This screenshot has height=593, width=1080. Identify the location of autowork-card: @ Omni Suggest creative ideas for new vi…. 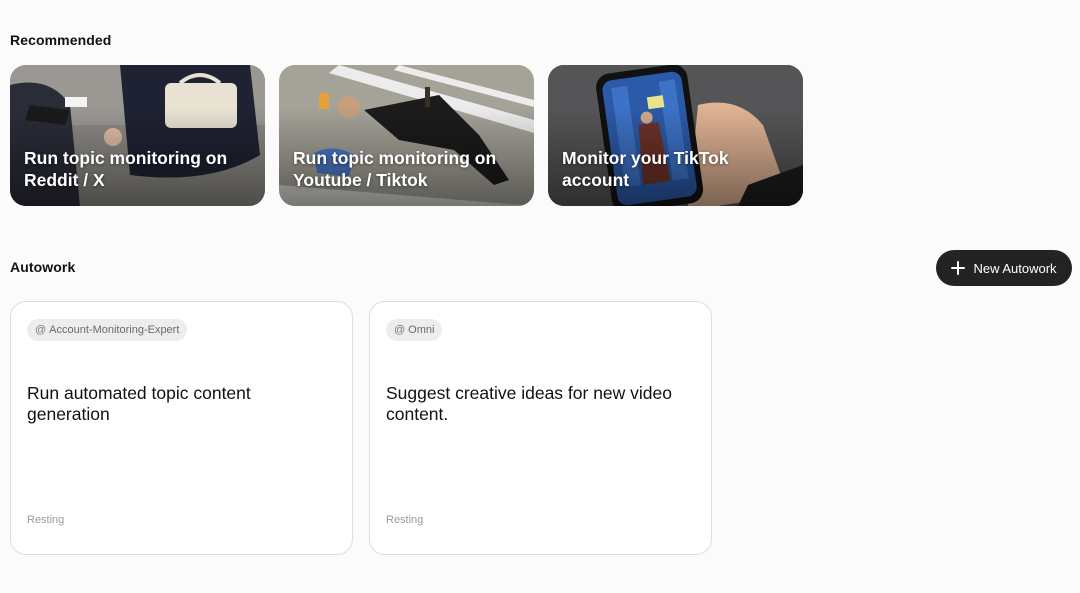
(540, 428).